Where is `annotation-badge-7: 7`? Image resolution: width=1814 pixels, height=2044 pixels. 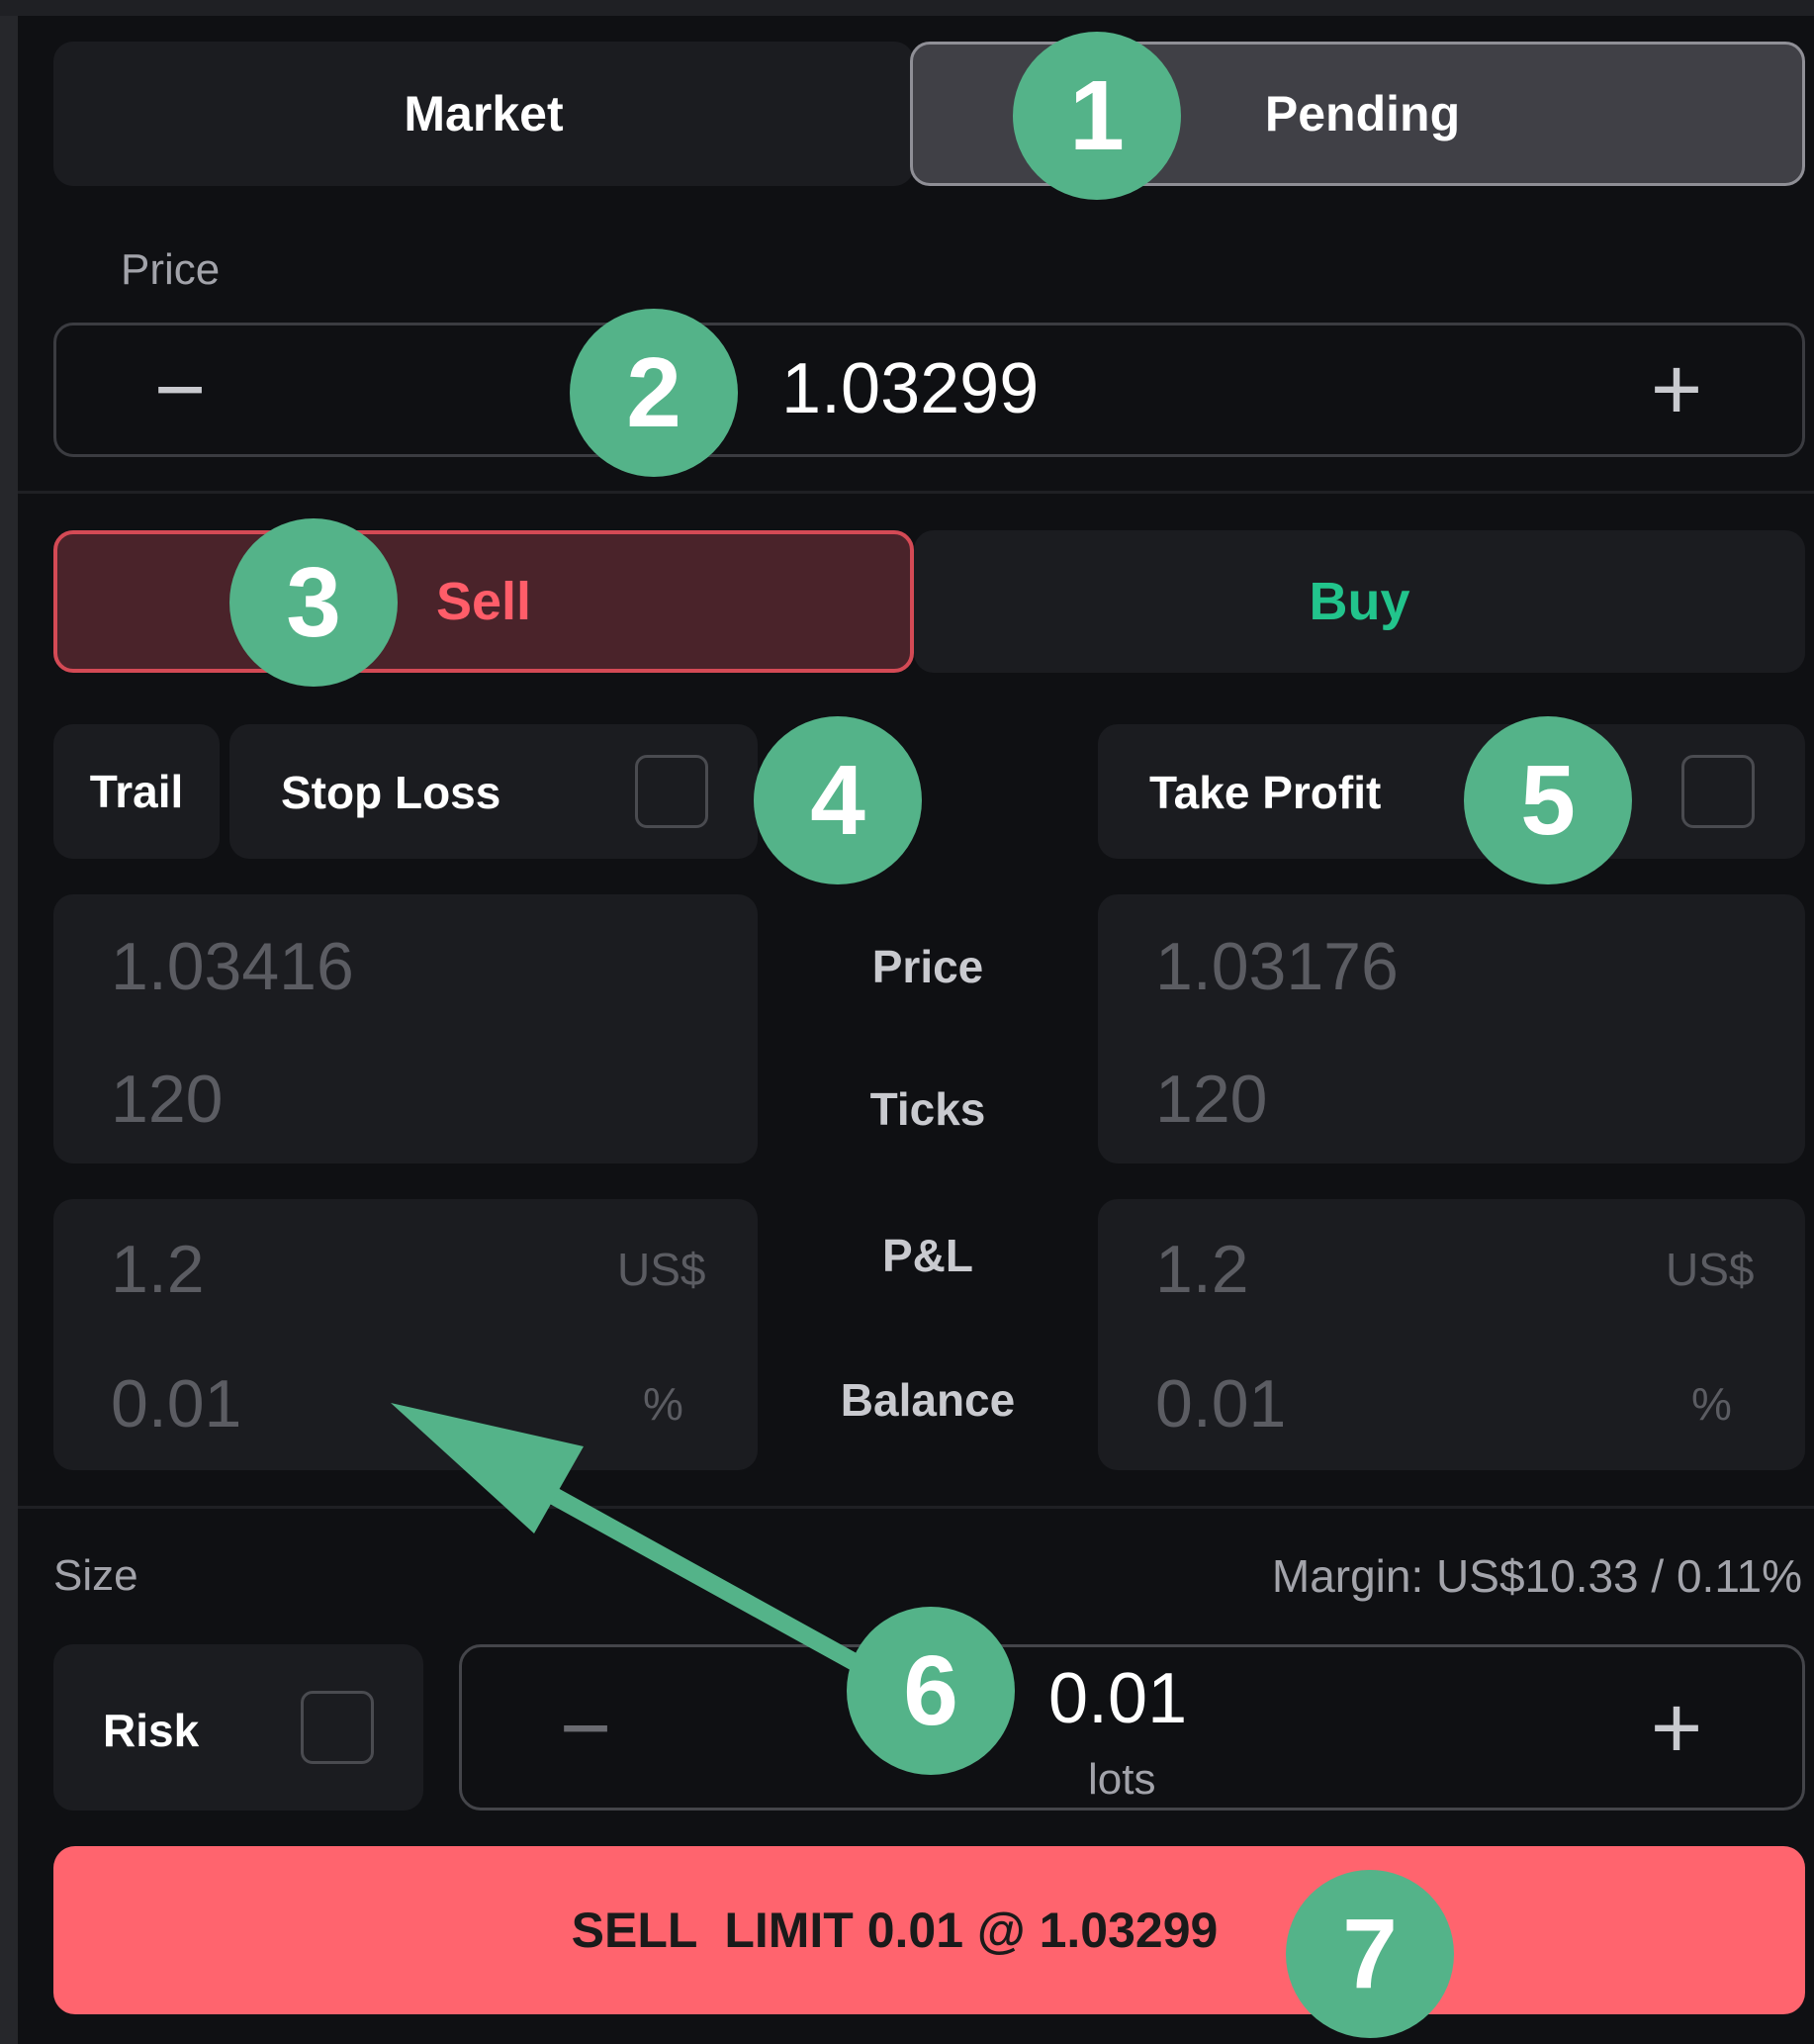
annotation-badge-7: 7 is located at coordinates (1370, 1954).